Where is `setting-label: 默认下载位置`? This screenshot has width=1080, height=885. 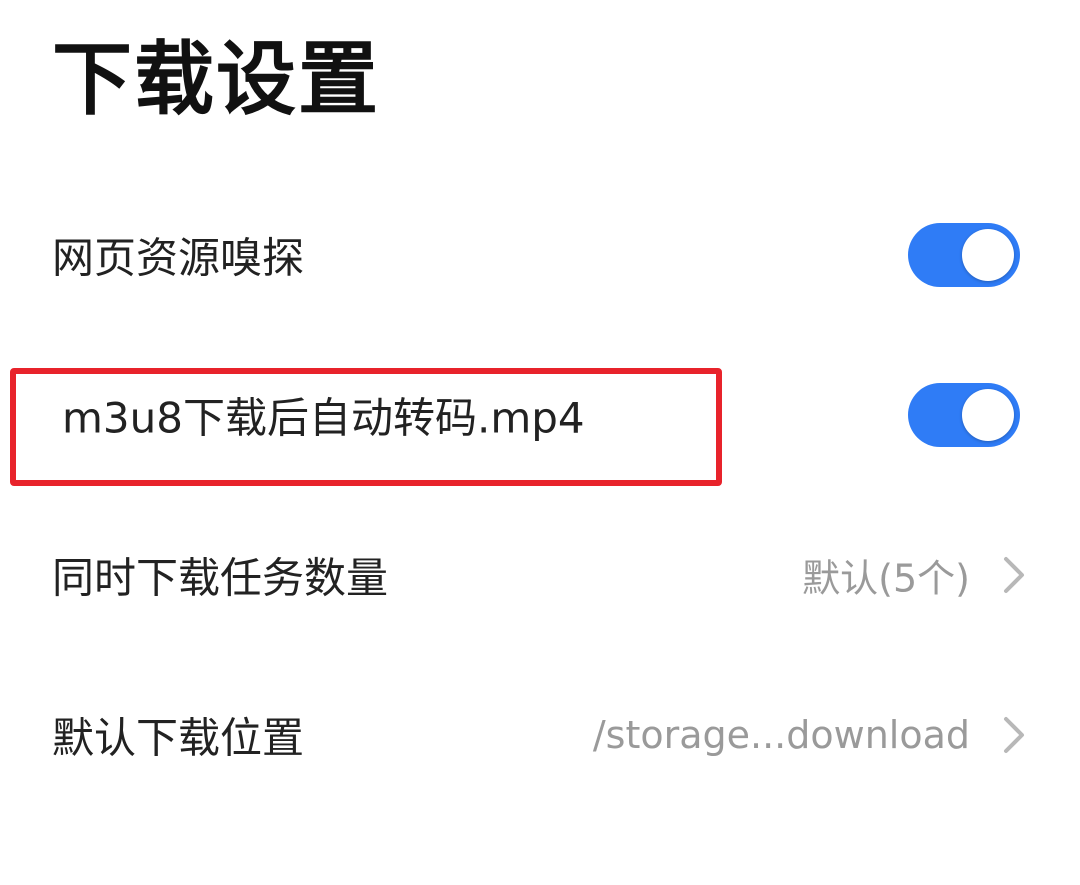 setting-label: 默认下载位置 is located at coordinates (178, 738).